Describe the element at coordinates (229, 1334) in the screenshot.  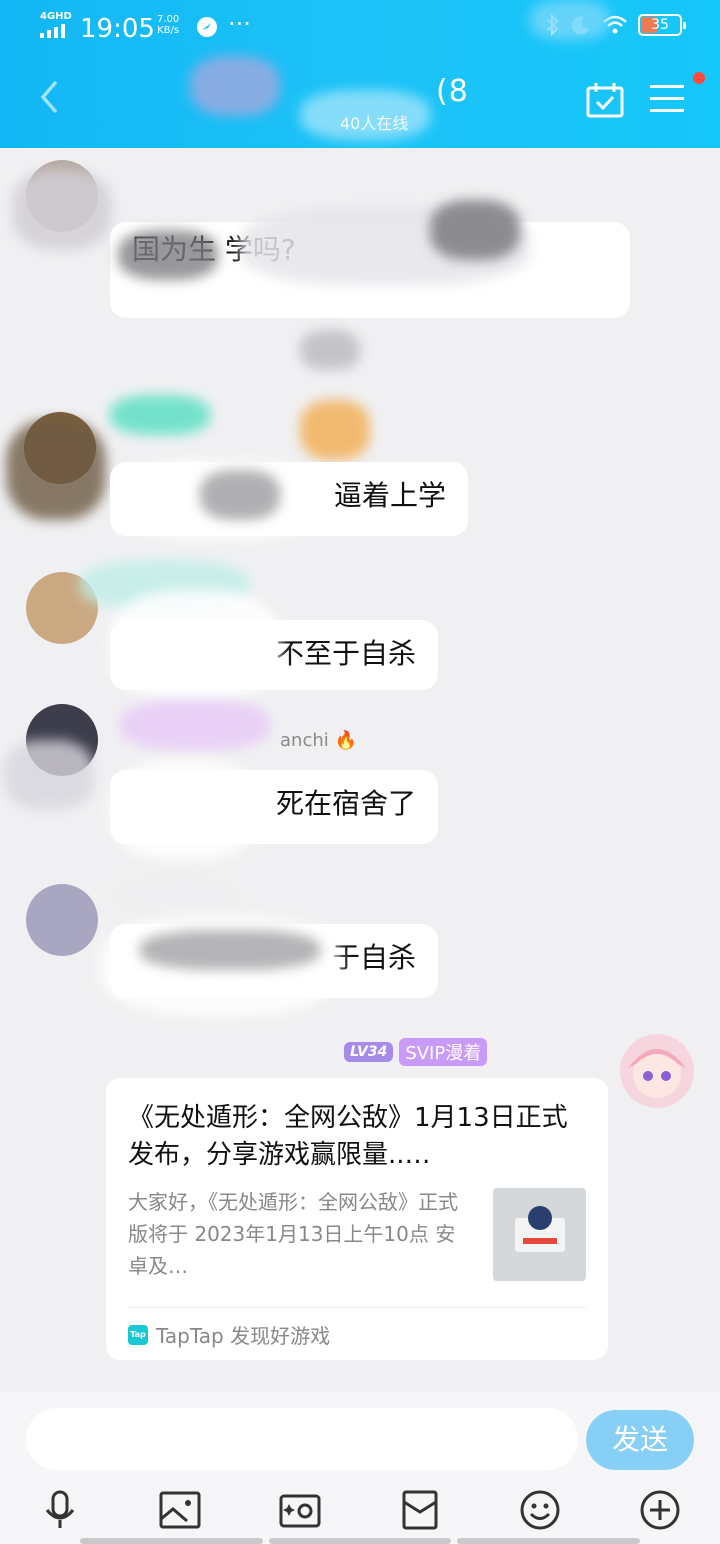
I see `card-source: Tap TapTap 发现好游戏` at that location.